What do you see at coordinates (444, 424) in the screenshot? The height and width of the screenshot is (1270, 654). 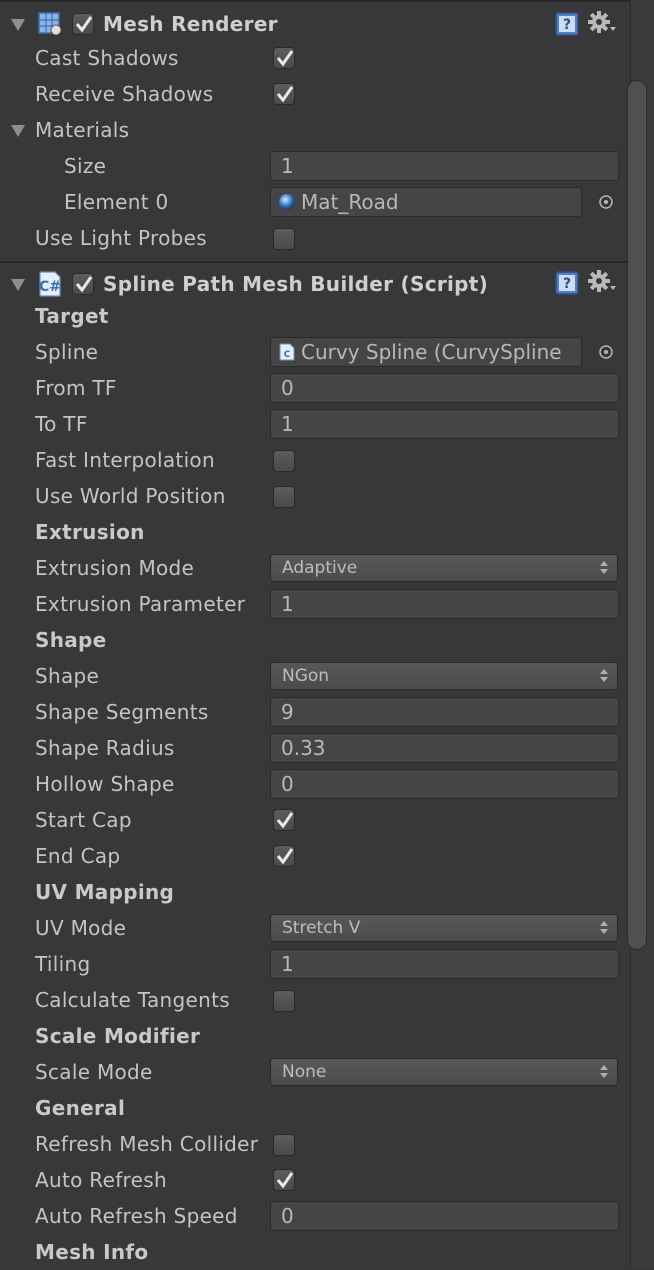 I see `to-tf-field: 1` at bounding box center [444, 424].